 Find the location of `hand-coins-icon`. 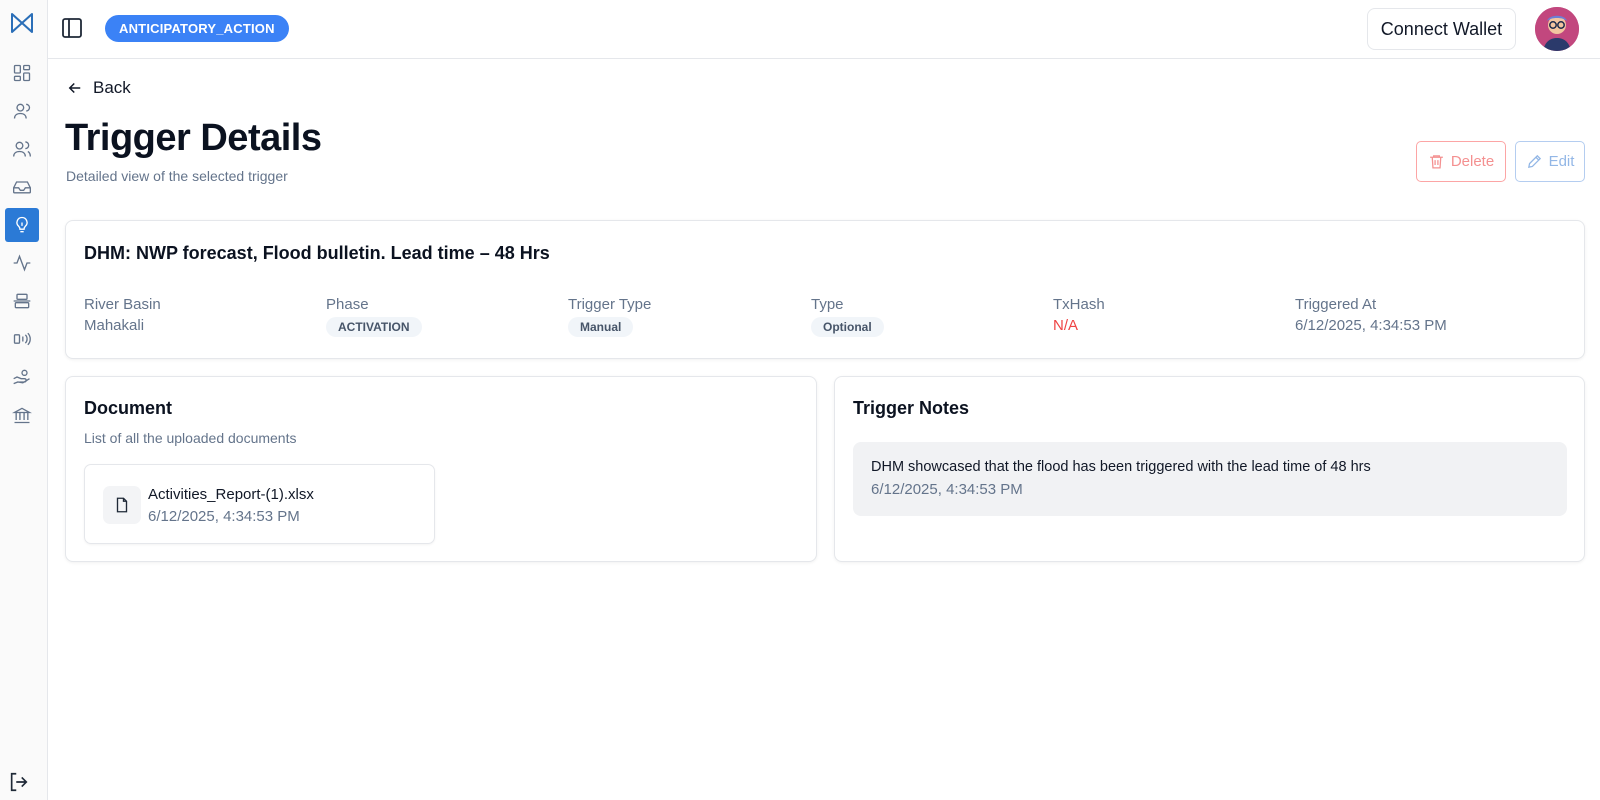

hand-coins-icon is located at coordinates (21, 377).